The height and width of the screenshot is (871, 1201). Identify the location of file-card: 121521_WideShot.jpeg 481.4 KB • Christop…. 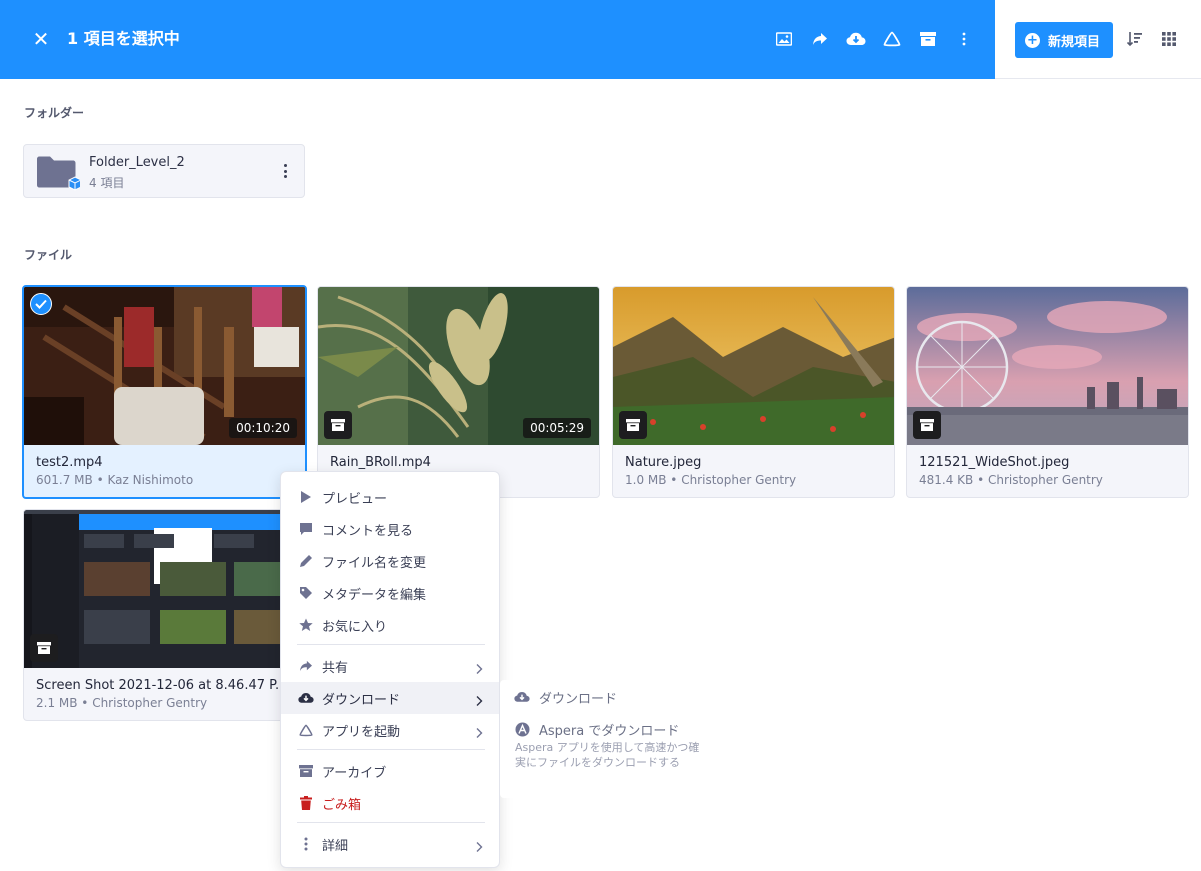
(1047, 392).